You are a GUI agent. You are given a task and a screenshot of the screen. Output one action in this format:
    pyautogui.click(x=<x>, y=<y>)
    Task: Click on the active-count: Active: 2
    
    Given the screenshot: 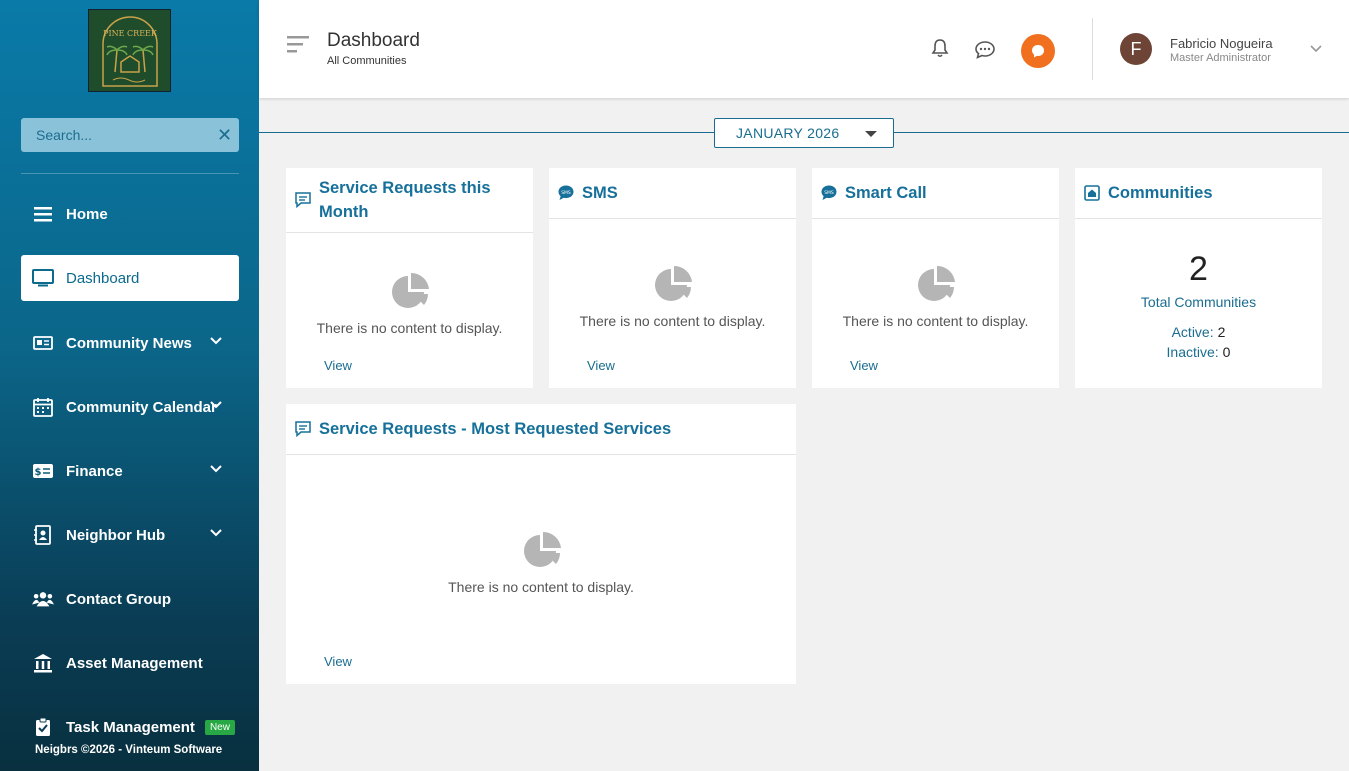 What is the action you would take?
    pyautogui.click(x=1198, y=332)
    